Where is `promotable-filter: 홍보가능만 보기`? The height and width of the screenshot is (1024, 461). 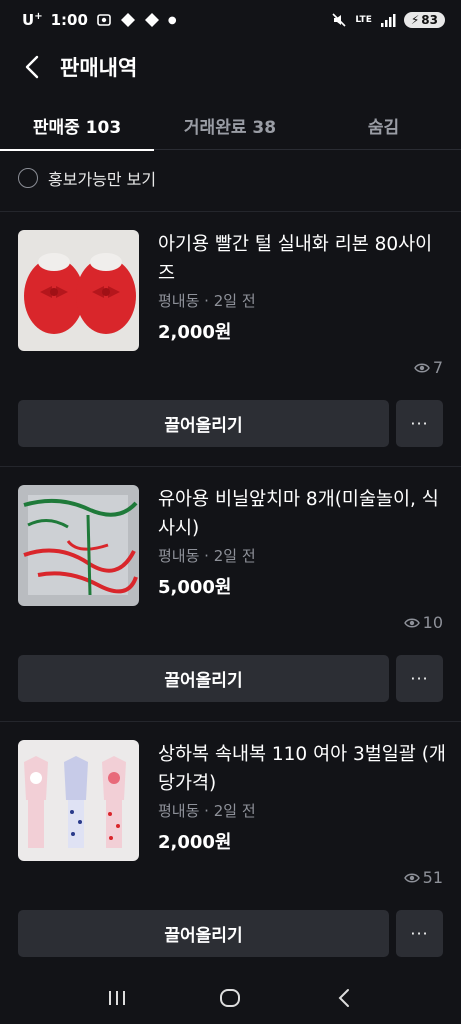 promotable-filter: 홍보가능만 보기 is located at coordinates (87, 178).